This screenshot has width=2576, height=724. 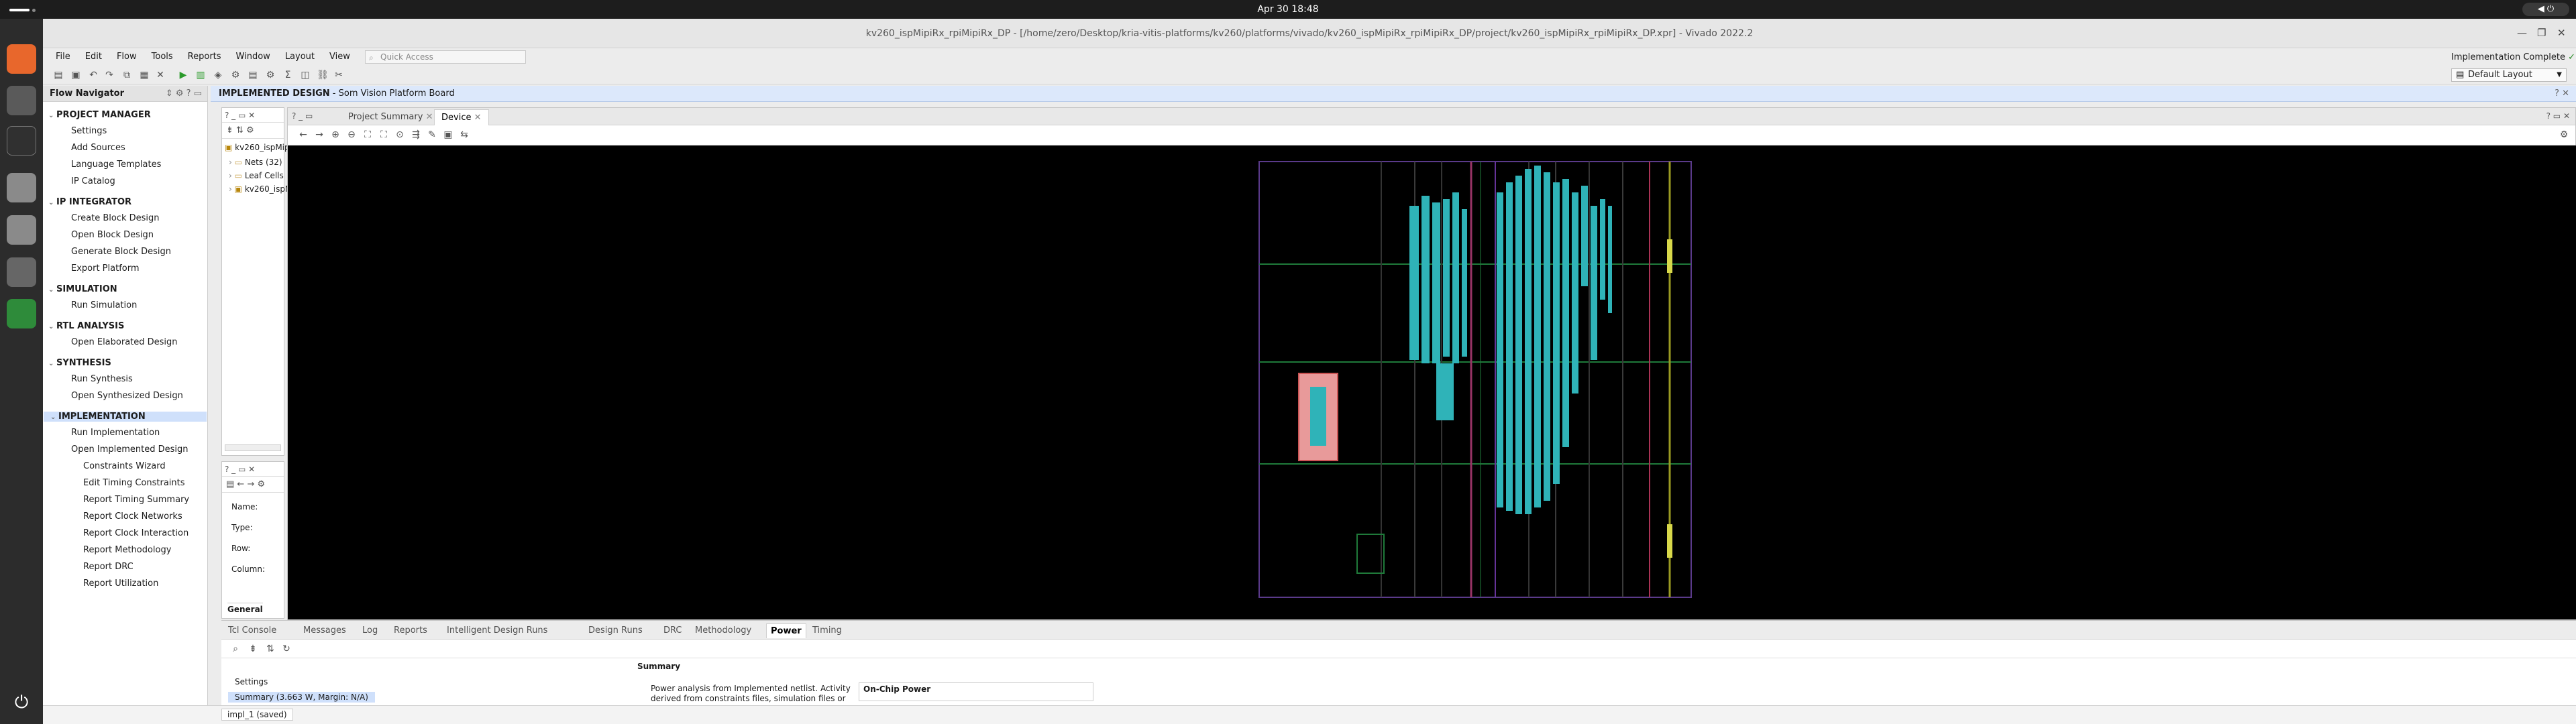 What do you see at coordinates (301, 697) in the screenshot?
I see `power-summary-item: Summary (3.663 W, Margin: N/A)` at bounding box center [301, 697].